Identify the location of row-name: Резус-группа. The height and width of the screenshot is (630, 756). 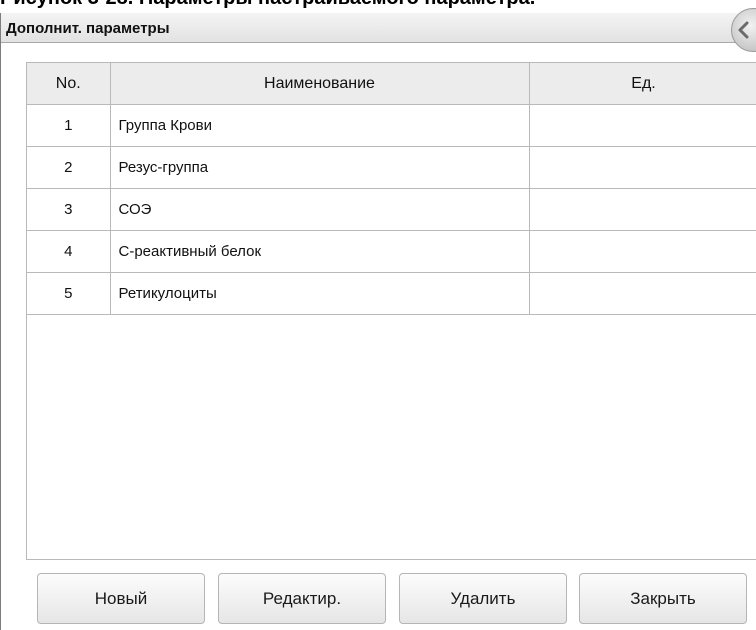
(320, 167).